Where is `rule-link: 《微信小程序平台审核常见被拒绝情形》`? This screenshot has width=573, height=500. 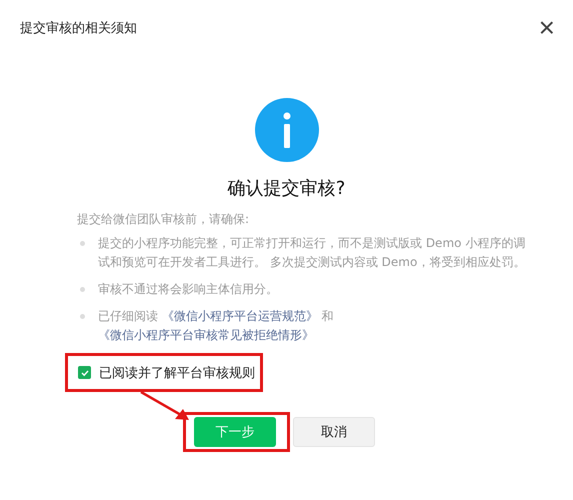
rule-link: 《微信小程序平台审核常见被拒绝情形》 is located at coordinates (206, 335).